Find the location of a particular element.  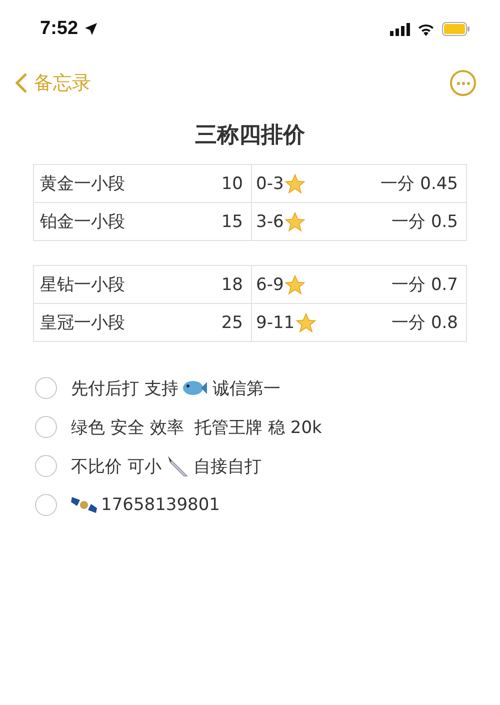

fish-icon is located at coordinates (195, 388).